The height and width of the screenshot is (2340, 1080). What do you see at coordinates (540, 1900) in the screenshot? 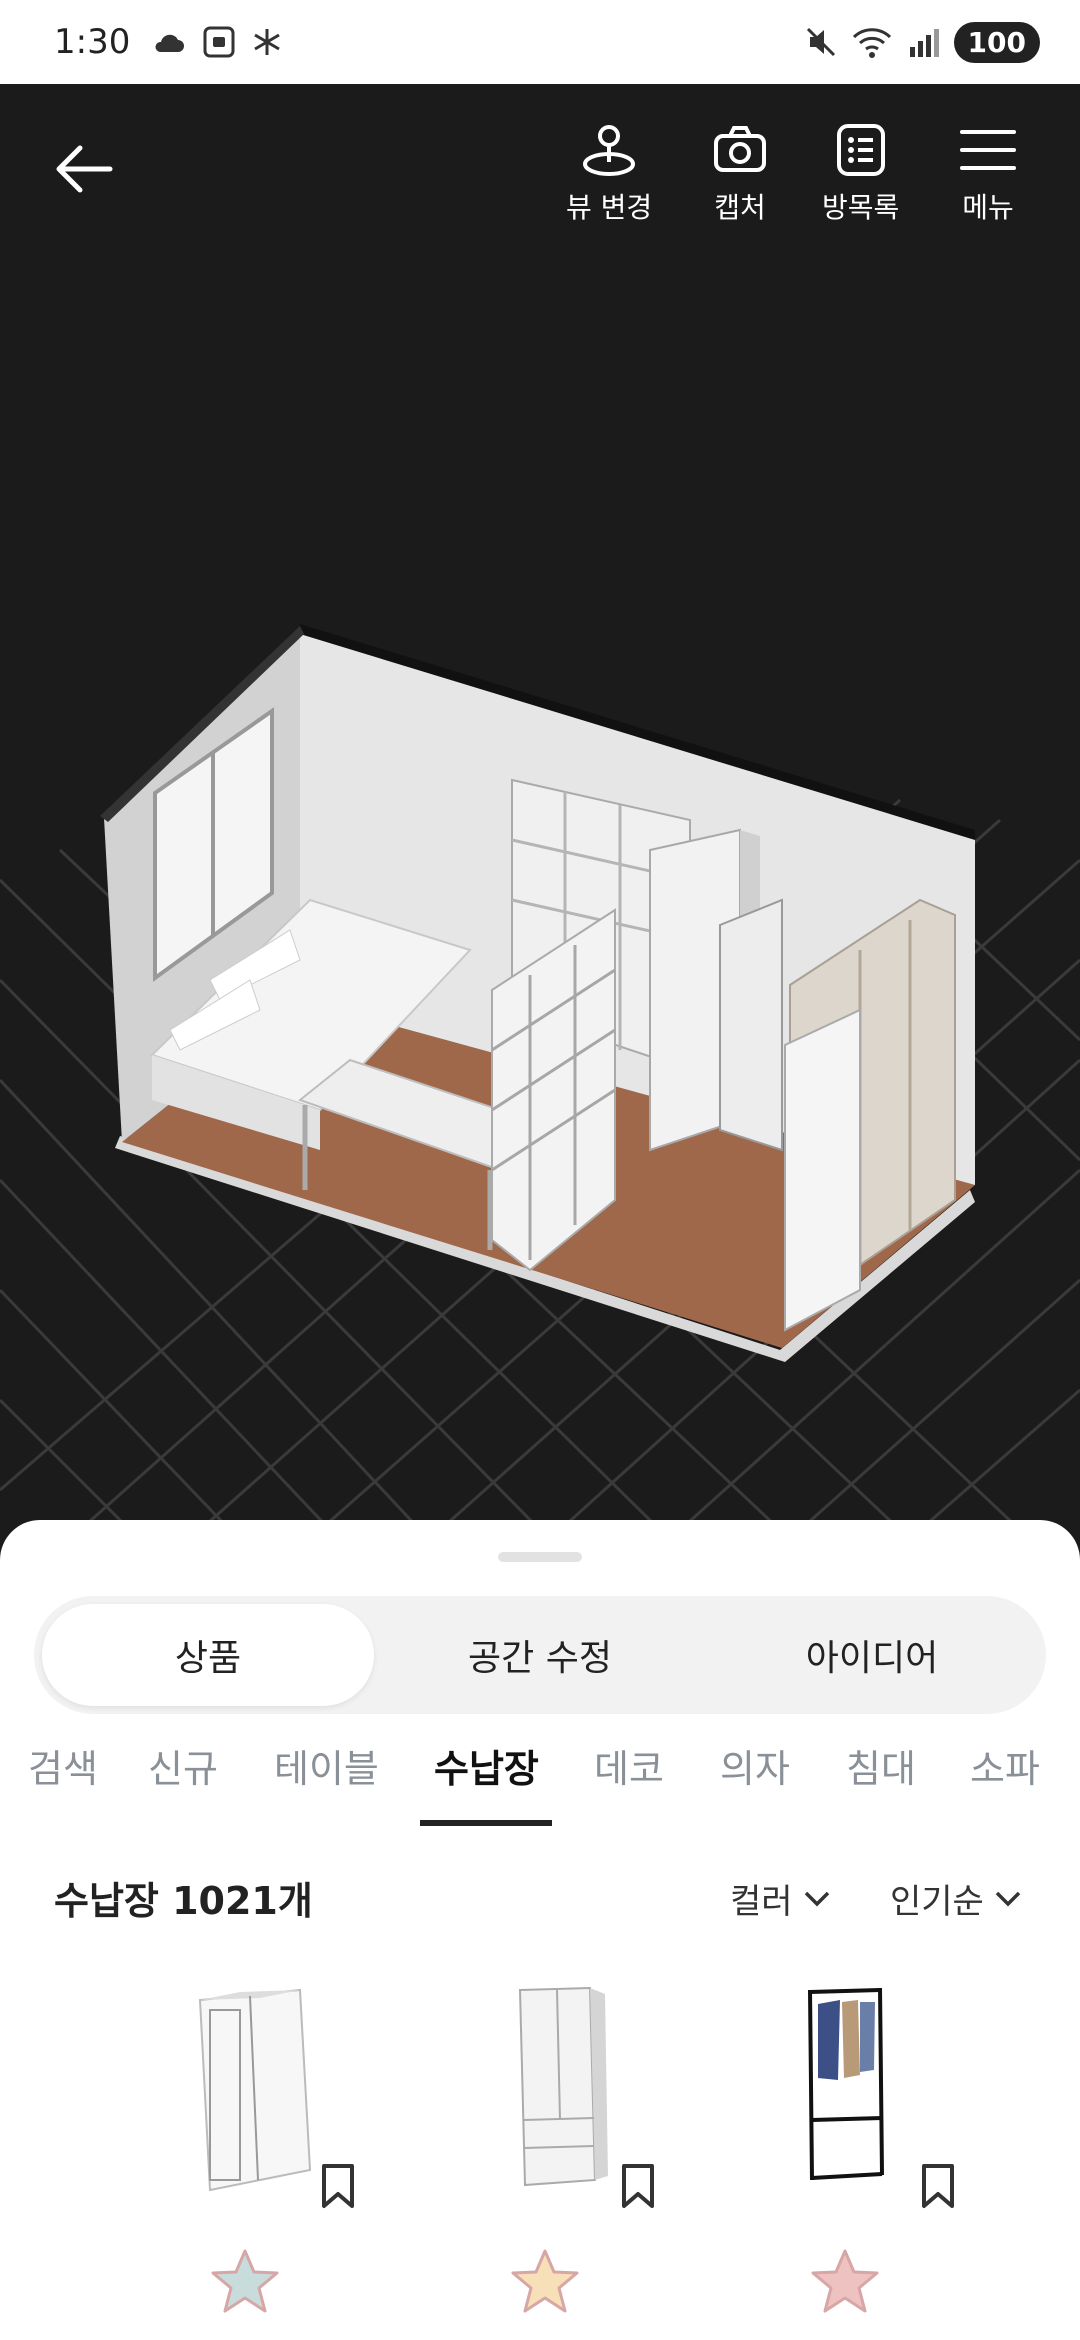
I see `list-header: 수납장 1021개 컬러 인기순` at bounding box center [540, 1900].